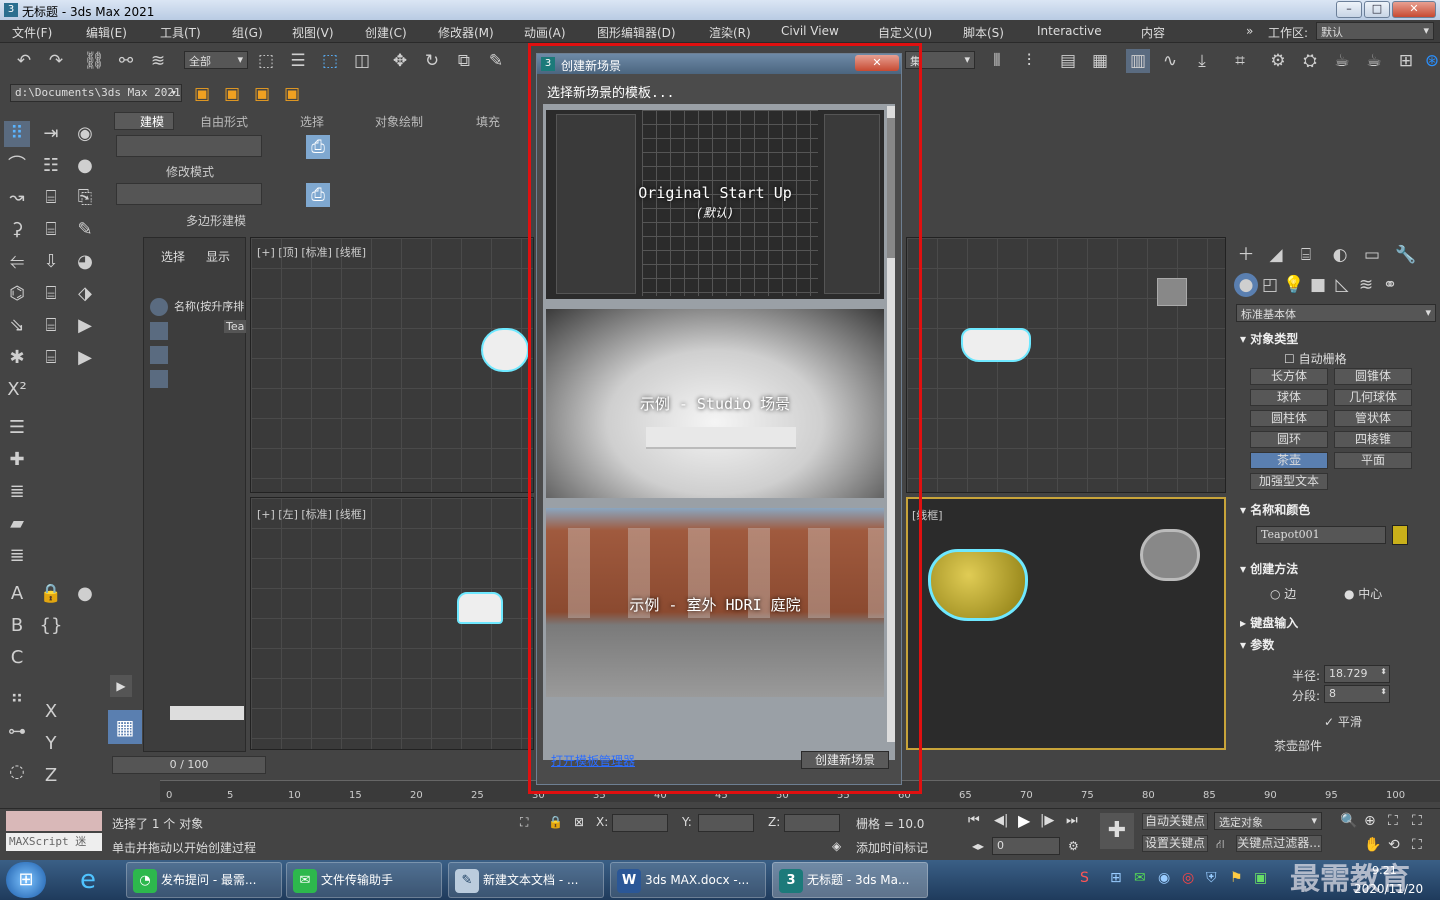  What do you see at coordinates (51, 230) in the screenshot?
I see `tool-icon-c: ⌸` at bounding box center [51, 230].